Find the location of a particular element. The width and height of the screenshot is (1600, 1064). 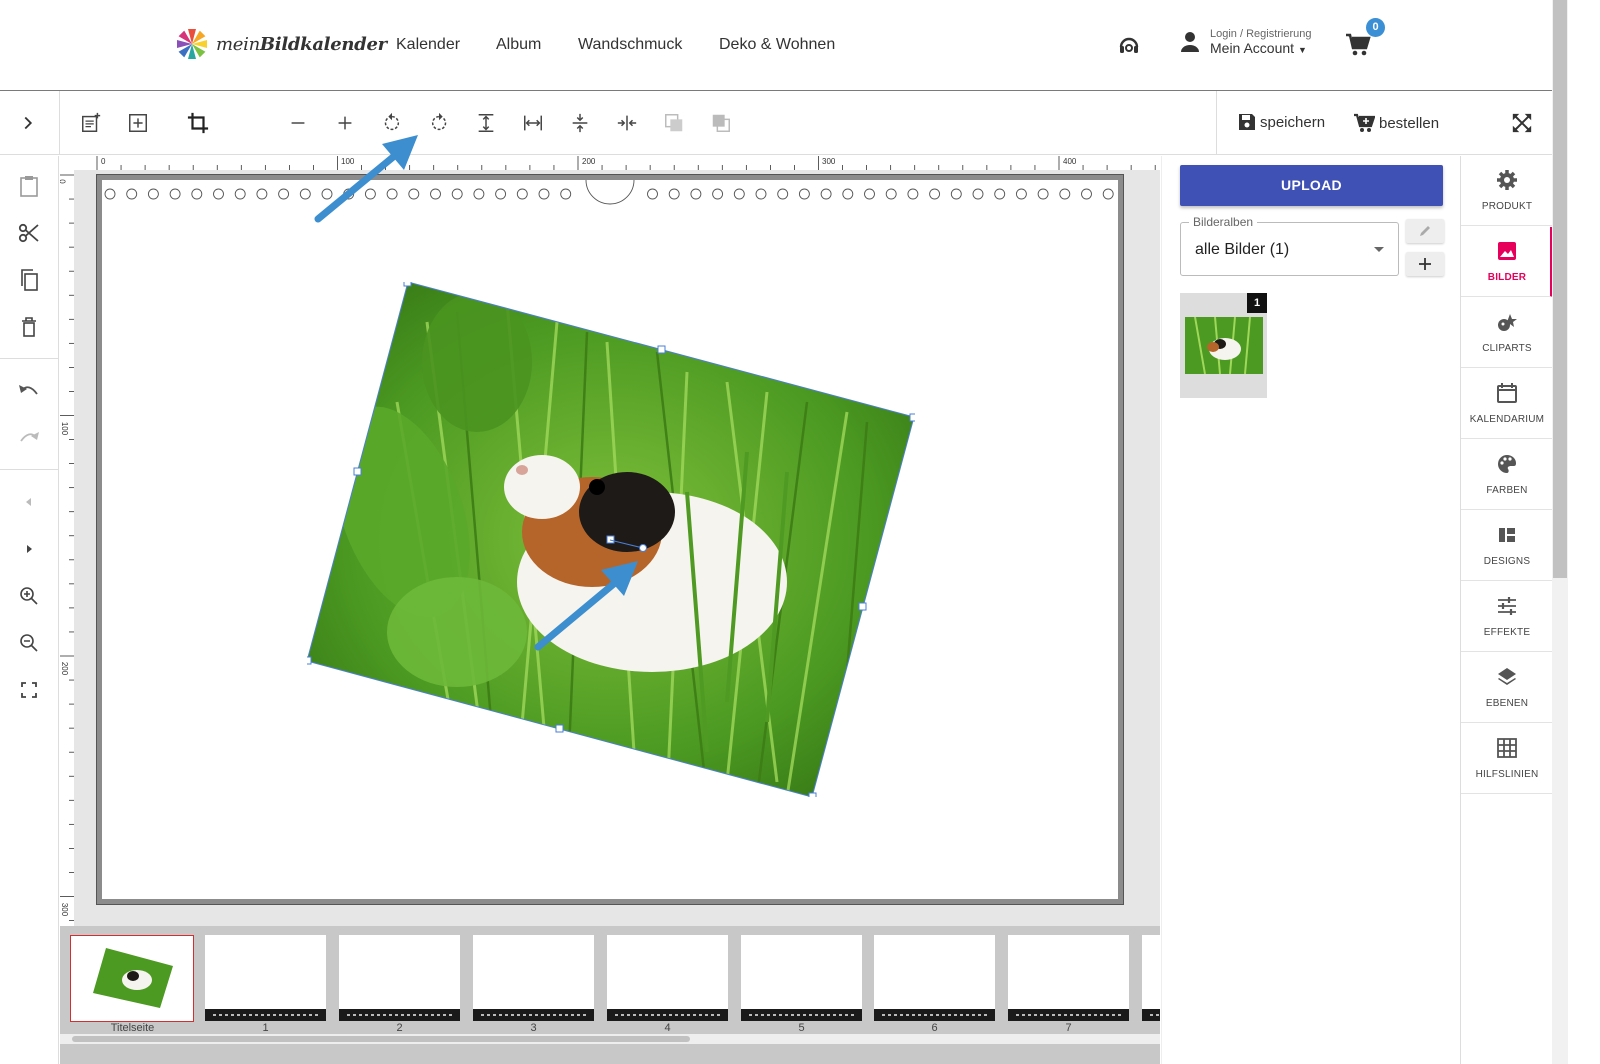

copy-button is located at coordinates (29, 280).